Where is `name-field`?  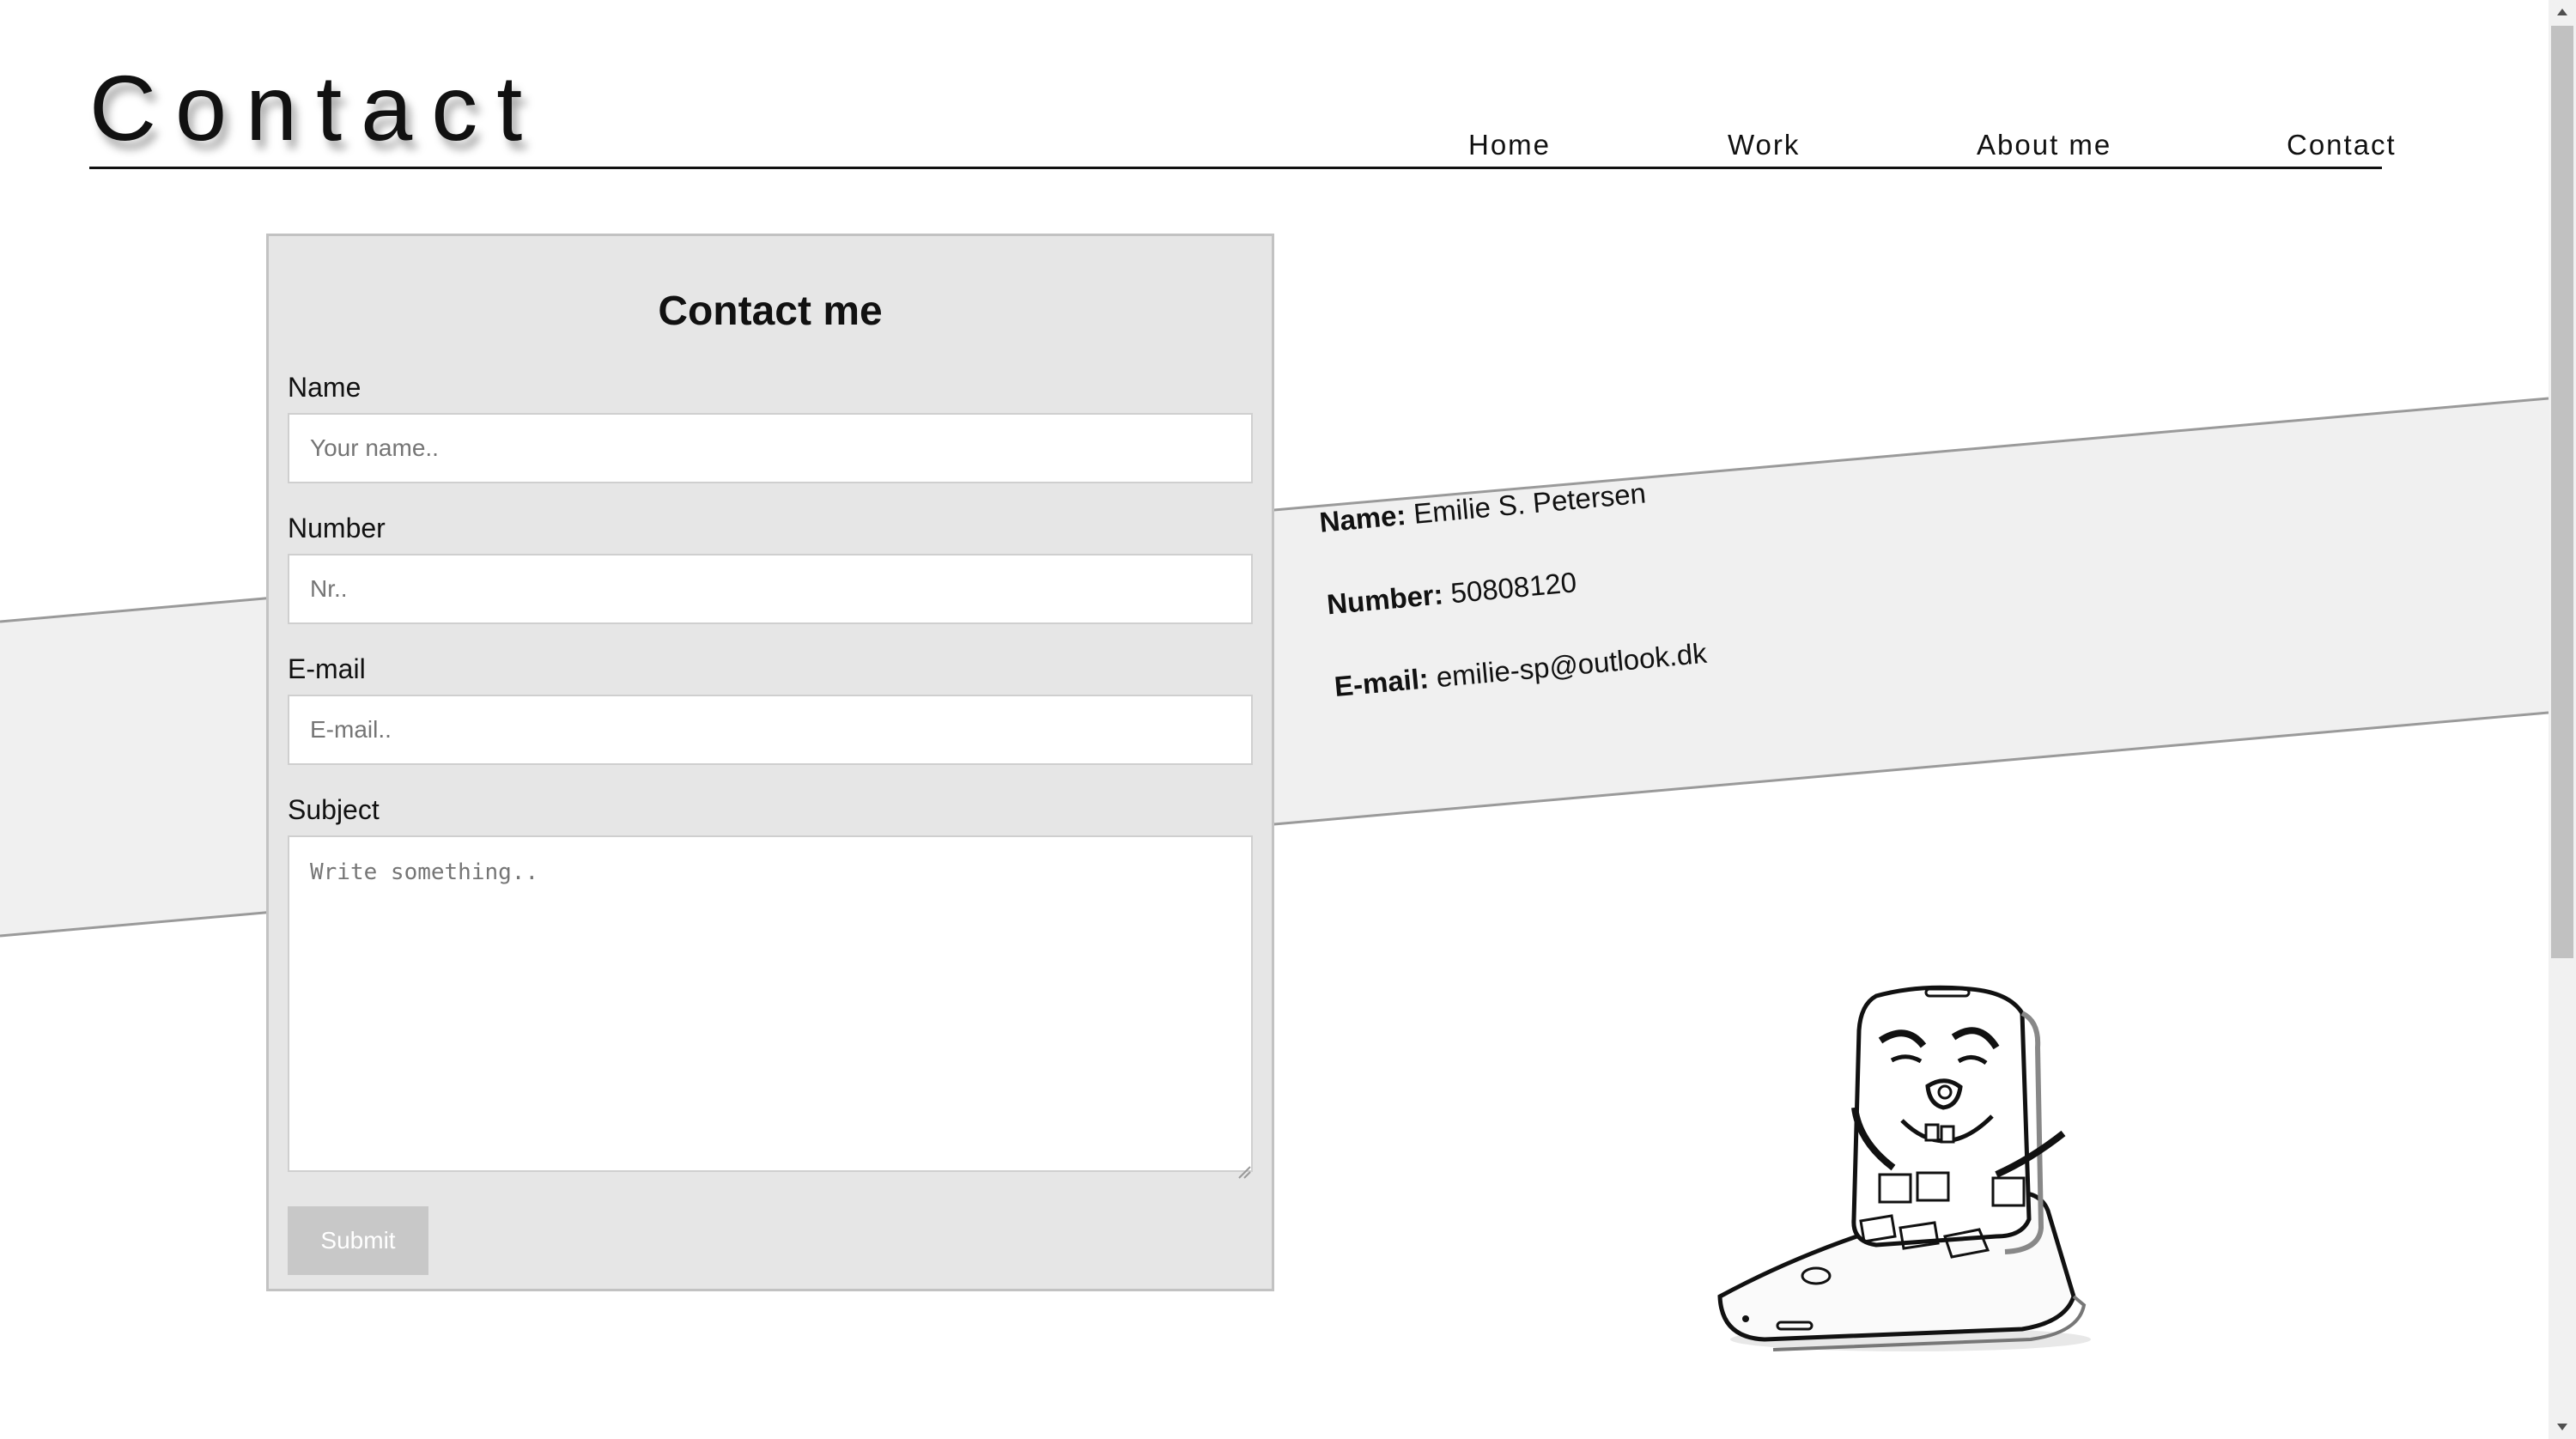 name-field is located at coordinates (770, 448).